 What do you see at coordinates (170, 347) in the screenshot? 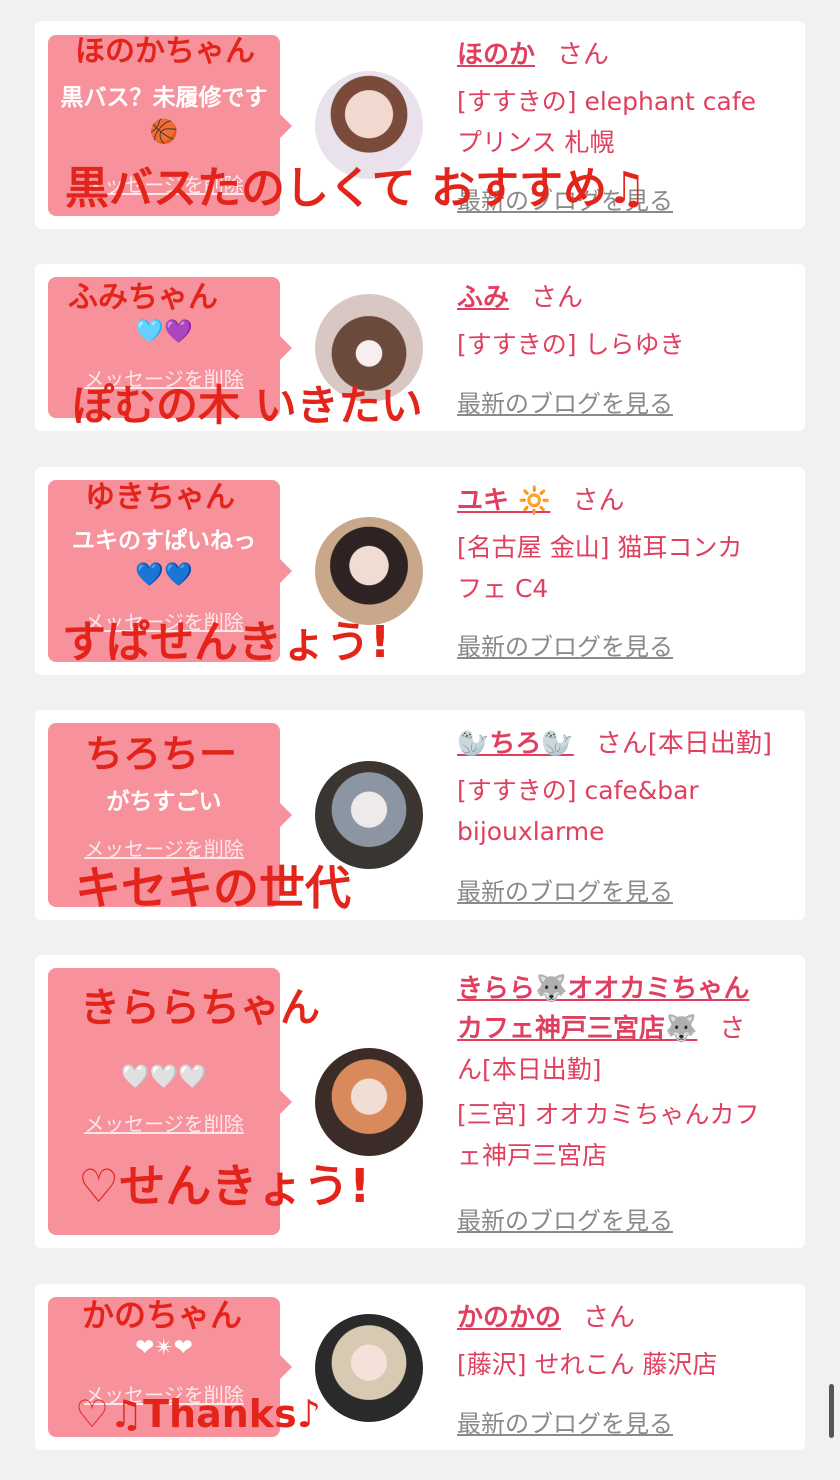
I see `message-bubble: 🩵💜 メッセージを削除` at bounding box center [170, 347].